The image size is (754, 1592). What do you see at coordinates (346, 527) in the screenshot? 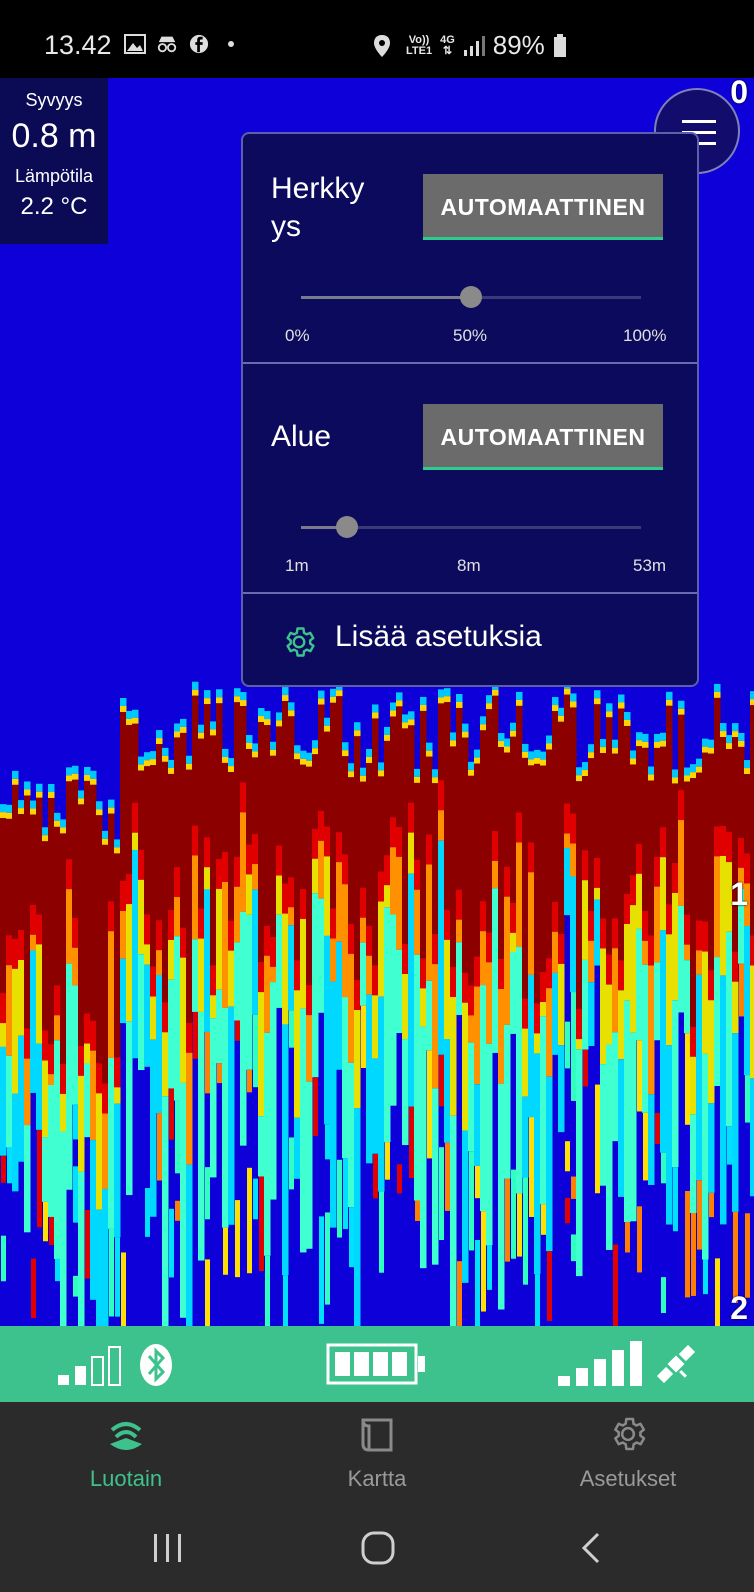
I see `range-slider-thumb` at bounding box center [346, 527].